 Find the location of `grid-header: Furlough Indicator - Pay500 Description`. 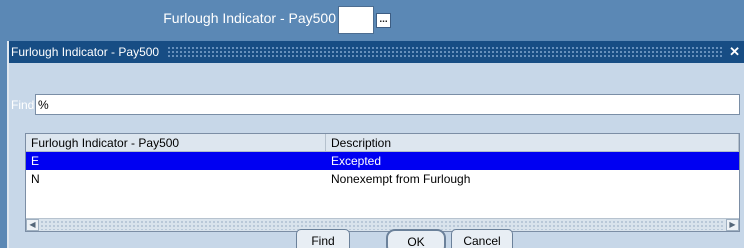

grid-header: Furlough Indicator - Pay500 Description is located at coordinates (382, 143).